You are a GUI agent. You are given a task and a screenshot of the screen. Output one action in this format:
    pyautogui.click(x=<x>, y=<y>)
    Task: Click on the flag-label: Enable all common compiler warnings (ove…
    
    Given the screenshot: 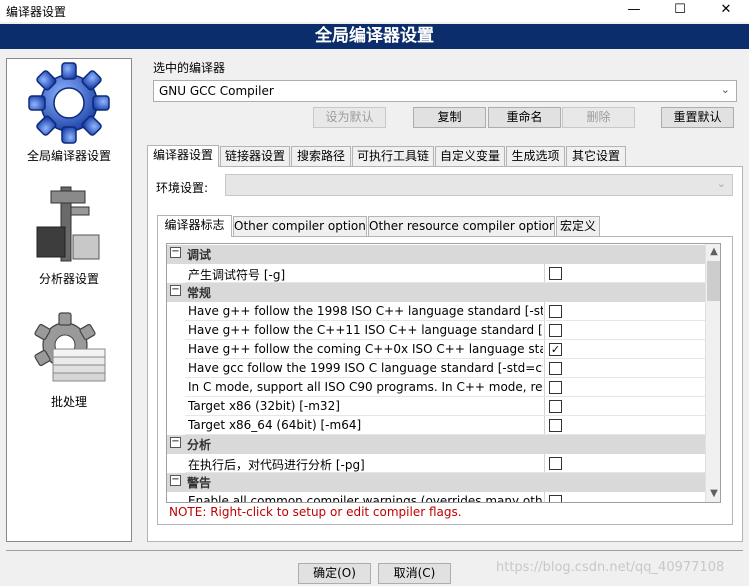 What is the action you would take?
    pyautogui.click(x=365, y=498)
    